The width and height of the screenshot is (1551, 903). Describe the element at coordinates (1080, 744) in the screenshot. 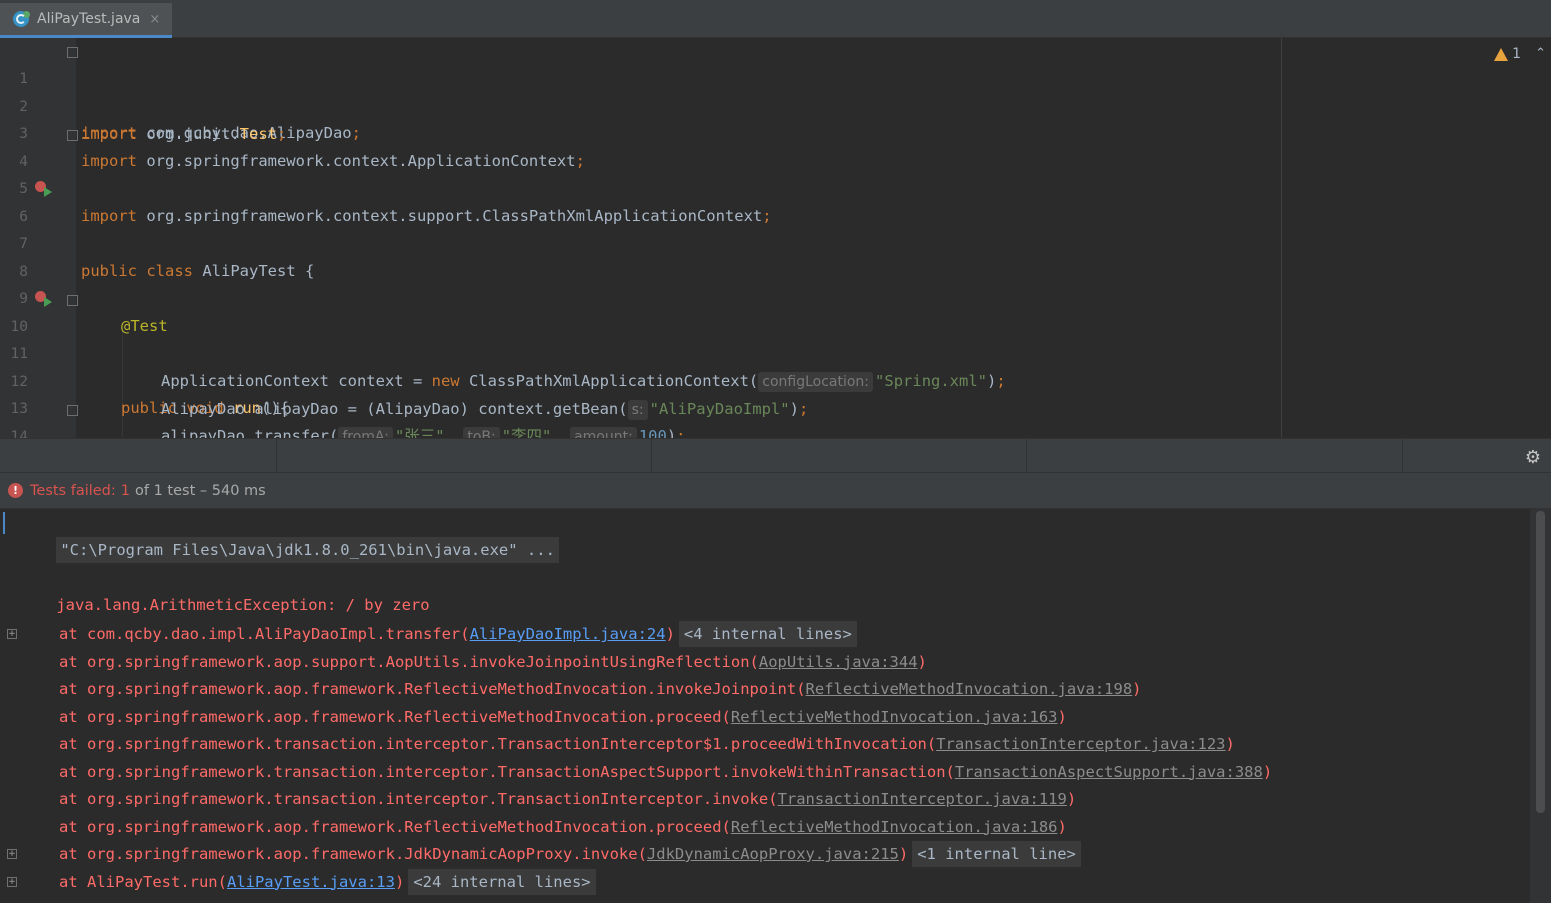

I see `source-link: TransactionInterceptor.java:123` at that location.